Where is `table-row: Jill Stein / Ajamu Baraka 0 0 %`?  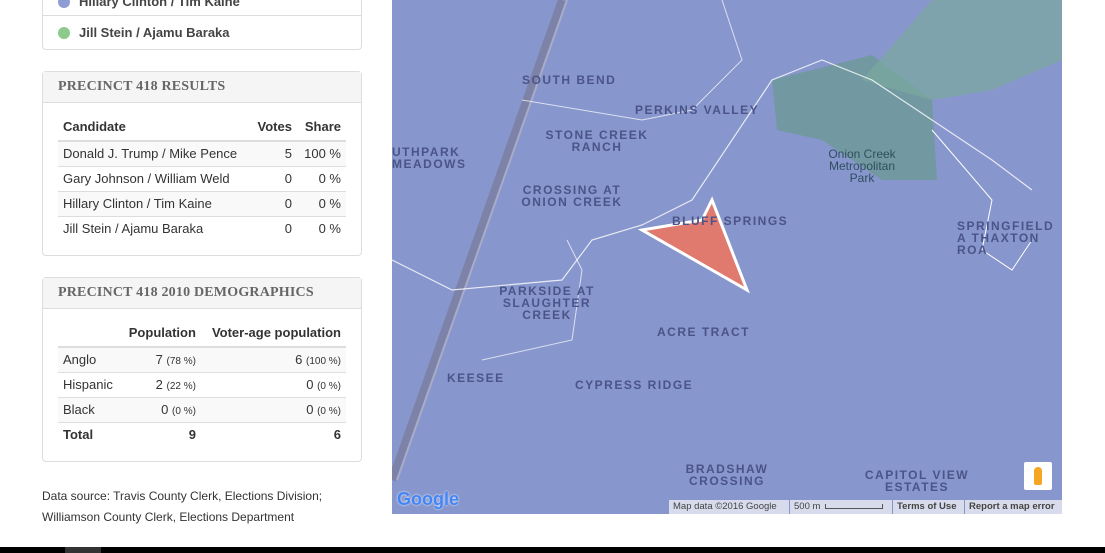 table-row: Jill Stein / Ajamu Baraka 0 0 % is located at coordinates (202, 228).